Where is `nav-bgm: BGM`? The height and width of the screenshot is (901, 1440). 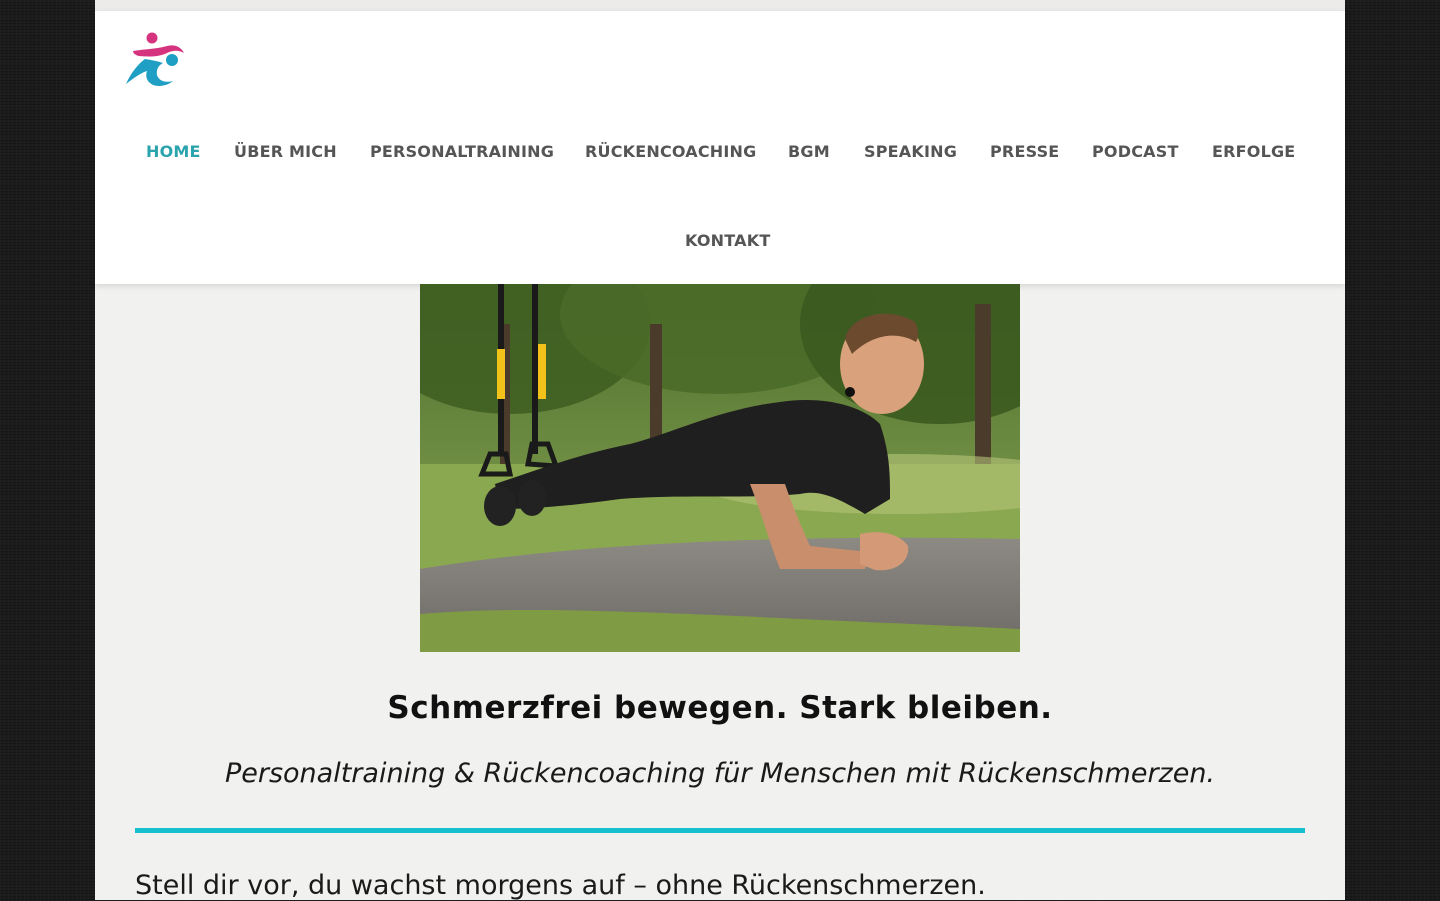 nav-bgm: BGM is located at coordinates (809, 151).